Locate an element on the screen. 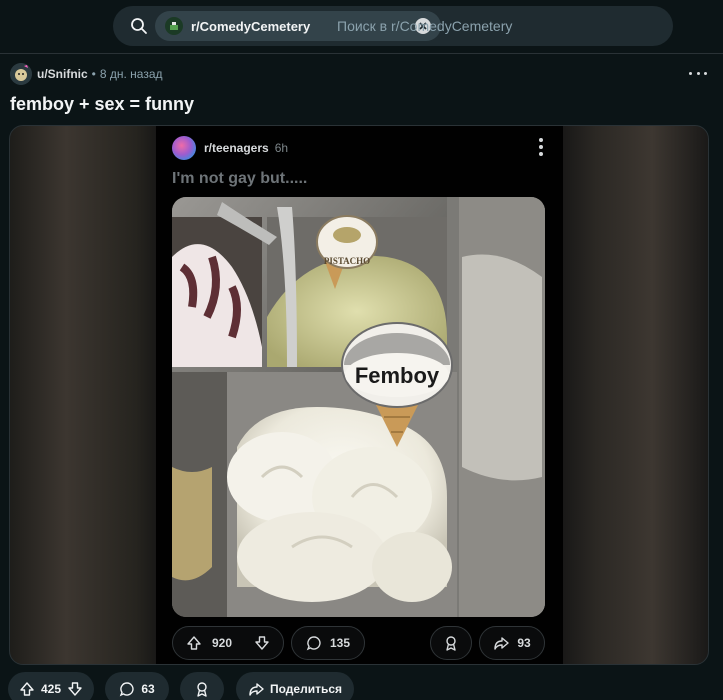 This screenshot has height=700, width=723. post-overflow-menu-icon is located at coordinates (698, 73).